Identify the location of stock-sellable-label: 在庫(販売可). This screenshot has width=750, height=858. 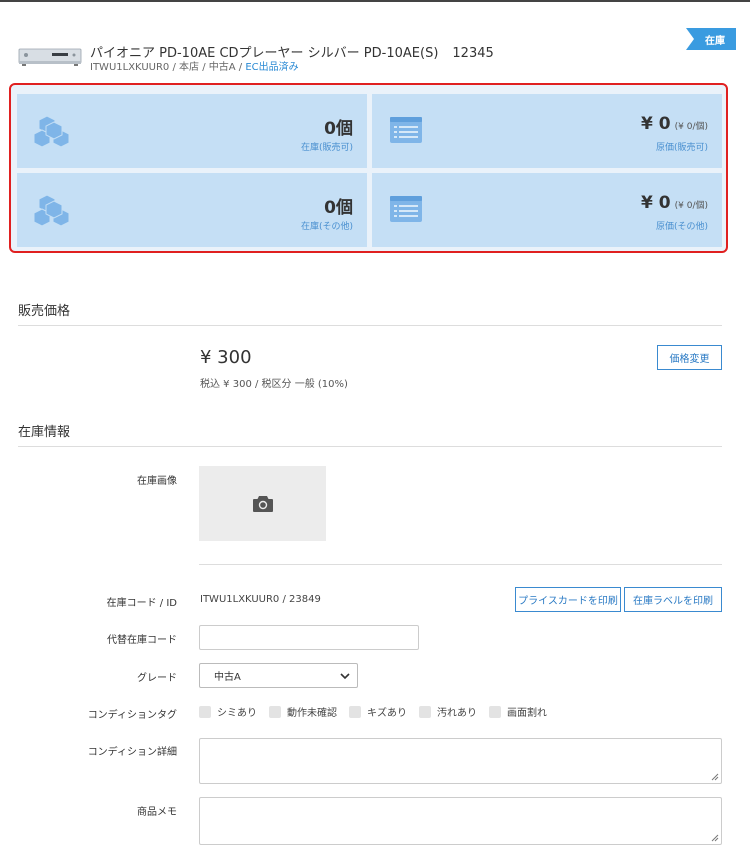
(326, 148).